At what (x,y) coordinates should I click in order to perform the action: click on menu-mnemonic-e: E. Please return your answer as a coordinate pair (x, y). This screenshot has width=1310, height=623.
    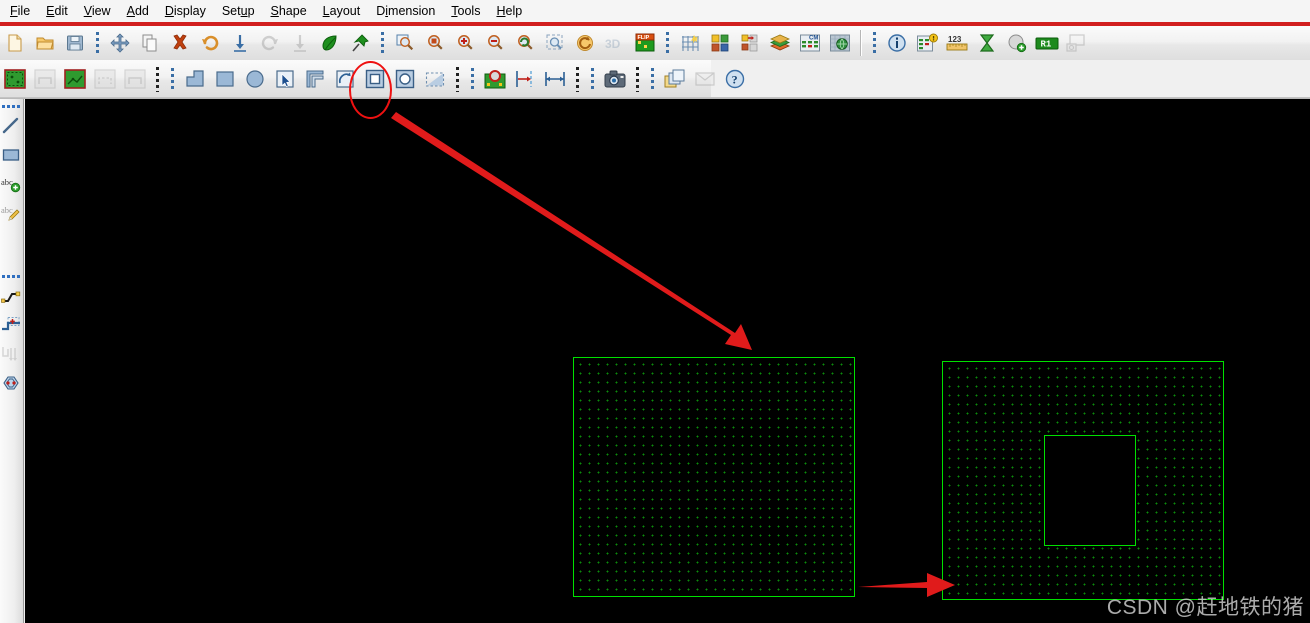
    Looking at the image, I should click on (50, 11).